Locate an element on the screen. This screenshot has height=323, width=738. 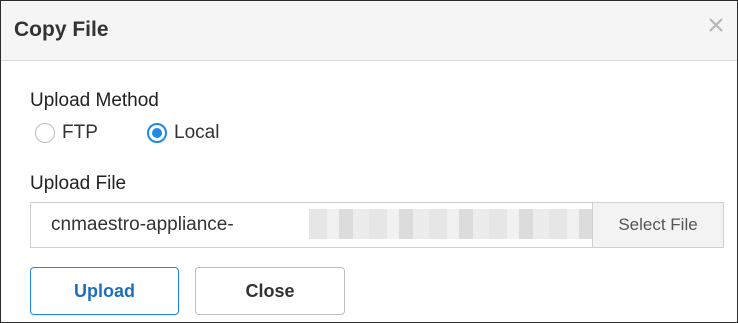
radio-ftp: FTP is located at coordinates (66, 133).